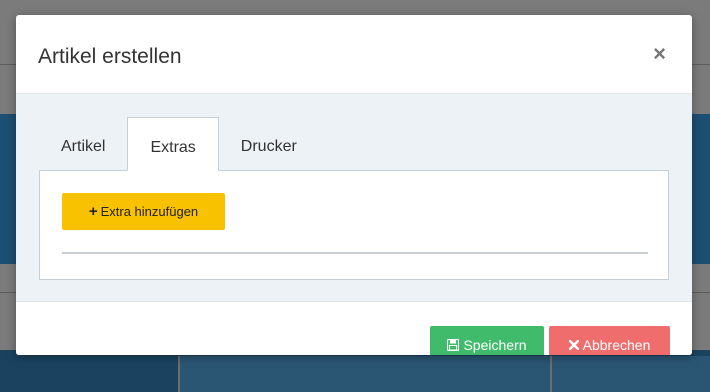 Image resolution: width=710 pixels, height=392 pixels. Describe the element at coordinates (268, 146) in the screenshot. I see `tab-label: Drucker` at that location.